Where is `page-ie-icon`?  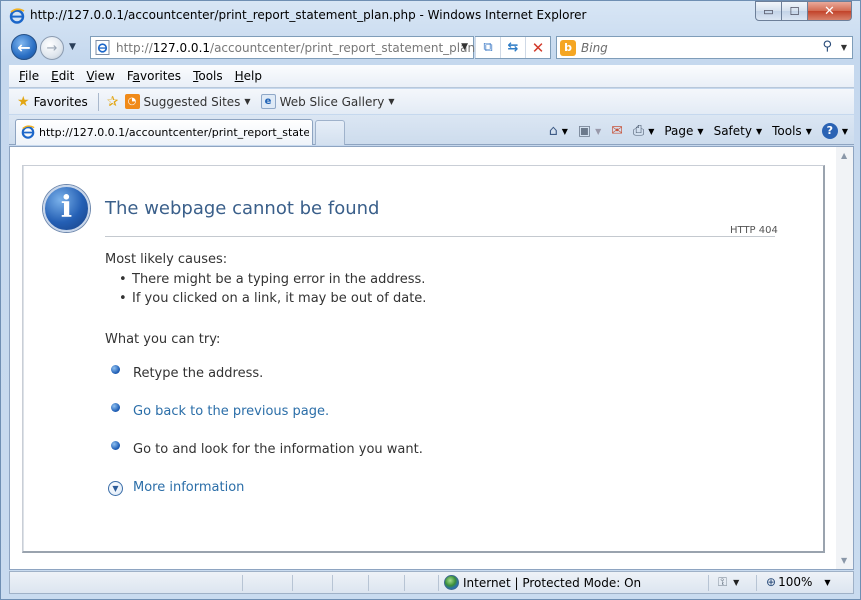 page-ie-icon is located at coordinates (102, 47).